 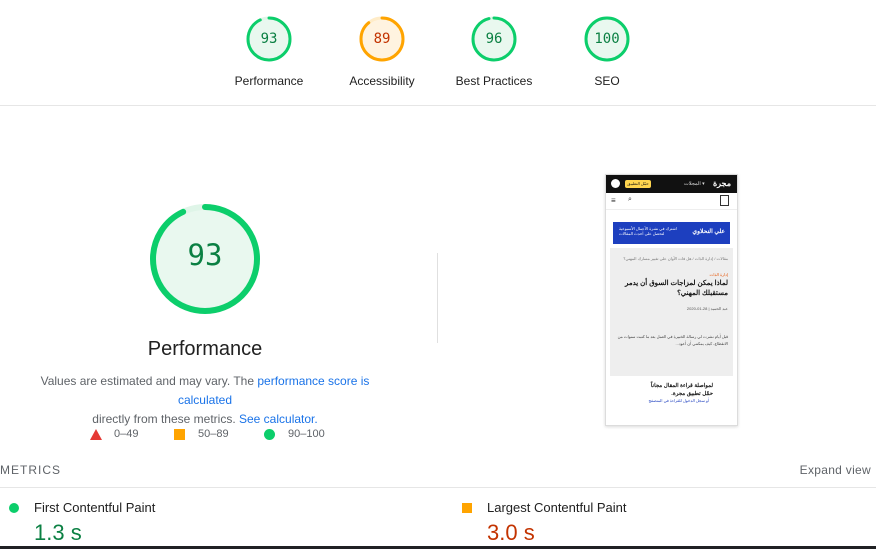 I want to click on desc-text: Values are estimated and may vary. The, so click(x=149, y=381).